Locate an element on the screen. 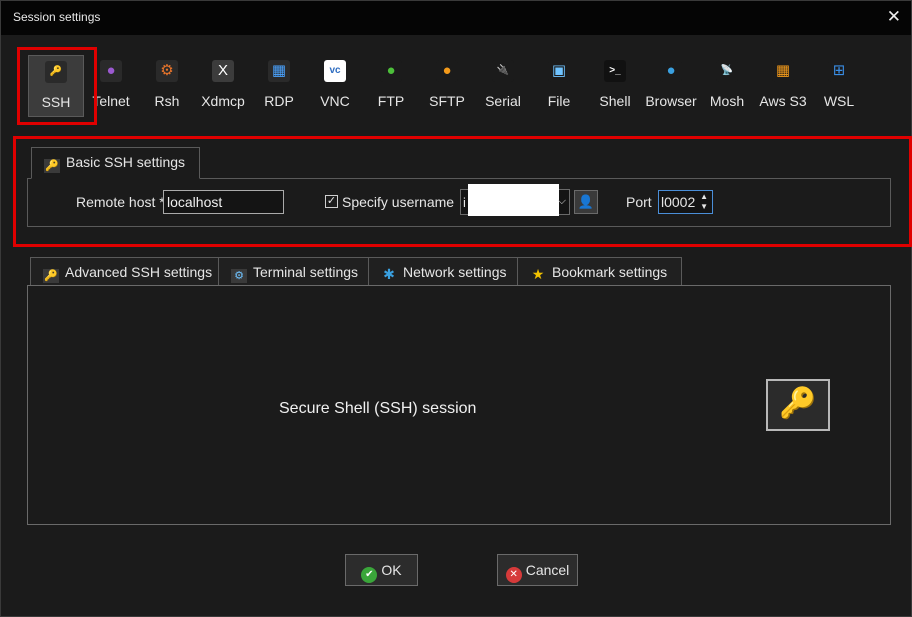 The image size is (912, 617). protocol-label: File is located at coordinates (559, 101).